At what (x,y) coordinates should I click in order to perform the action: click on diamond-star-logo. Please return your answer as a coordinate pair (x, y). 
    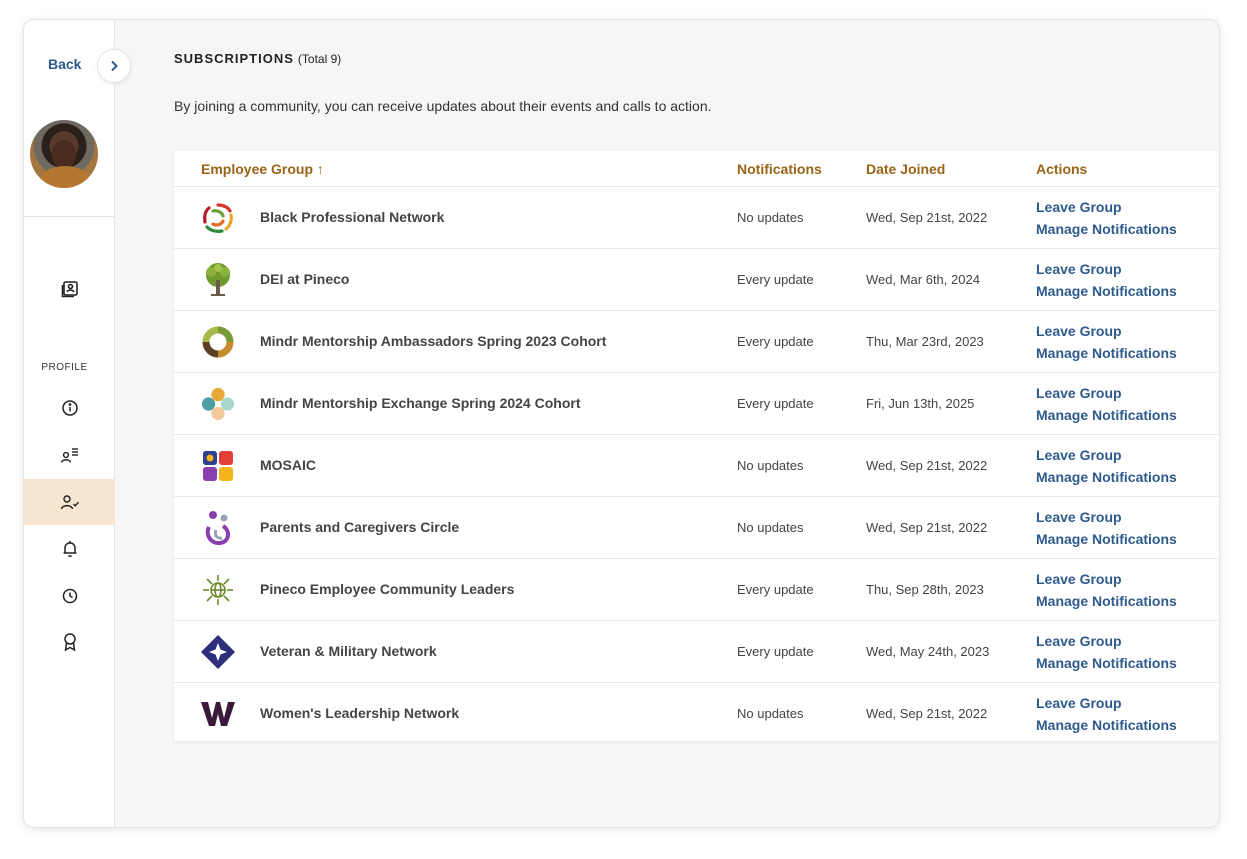
    Looking at the image, I should click on (218, 652).